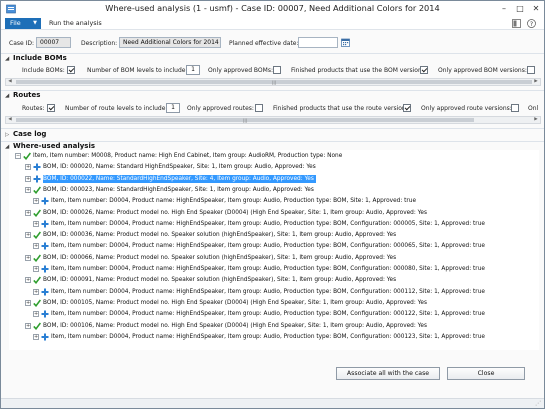  I want to click on calendar-icon, so click(345, 42).